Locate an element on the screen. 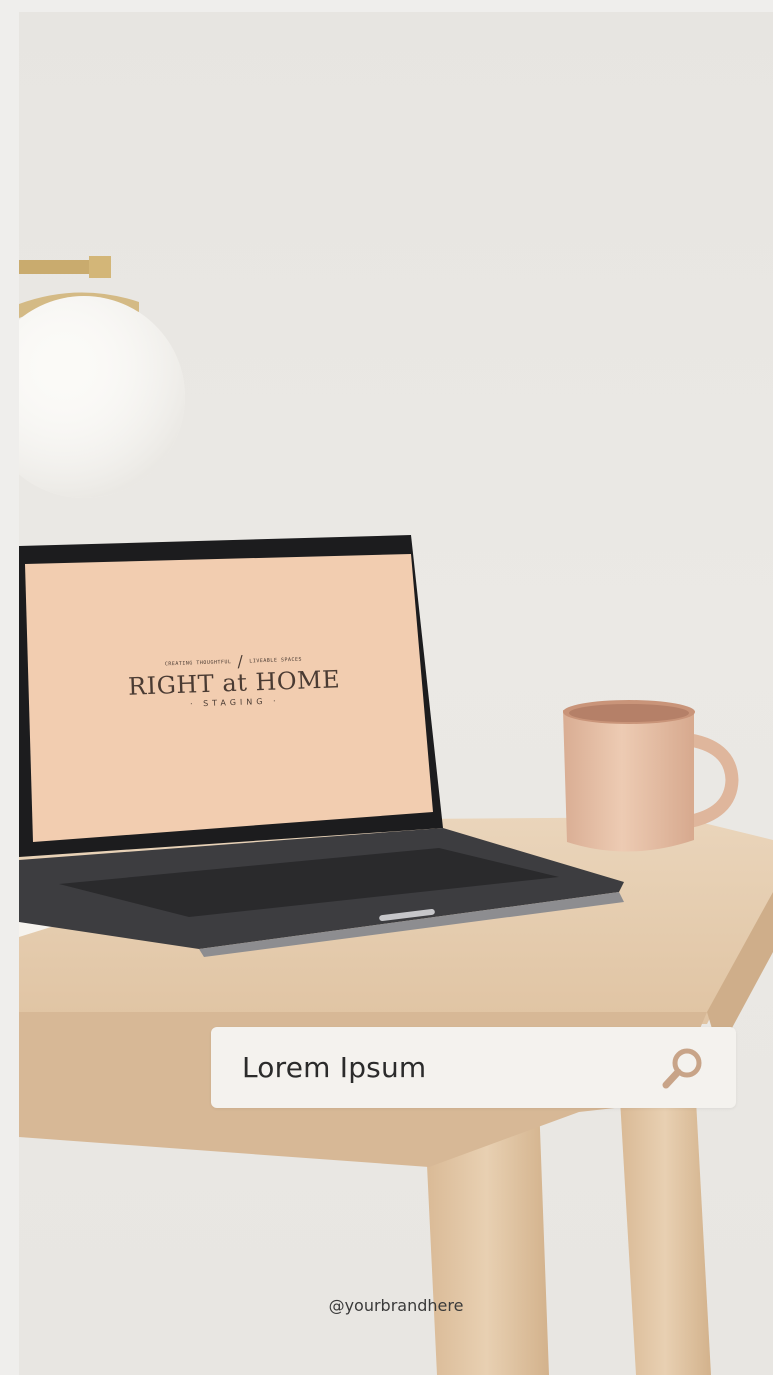  search-icon is located at coordinates (683, 1068).